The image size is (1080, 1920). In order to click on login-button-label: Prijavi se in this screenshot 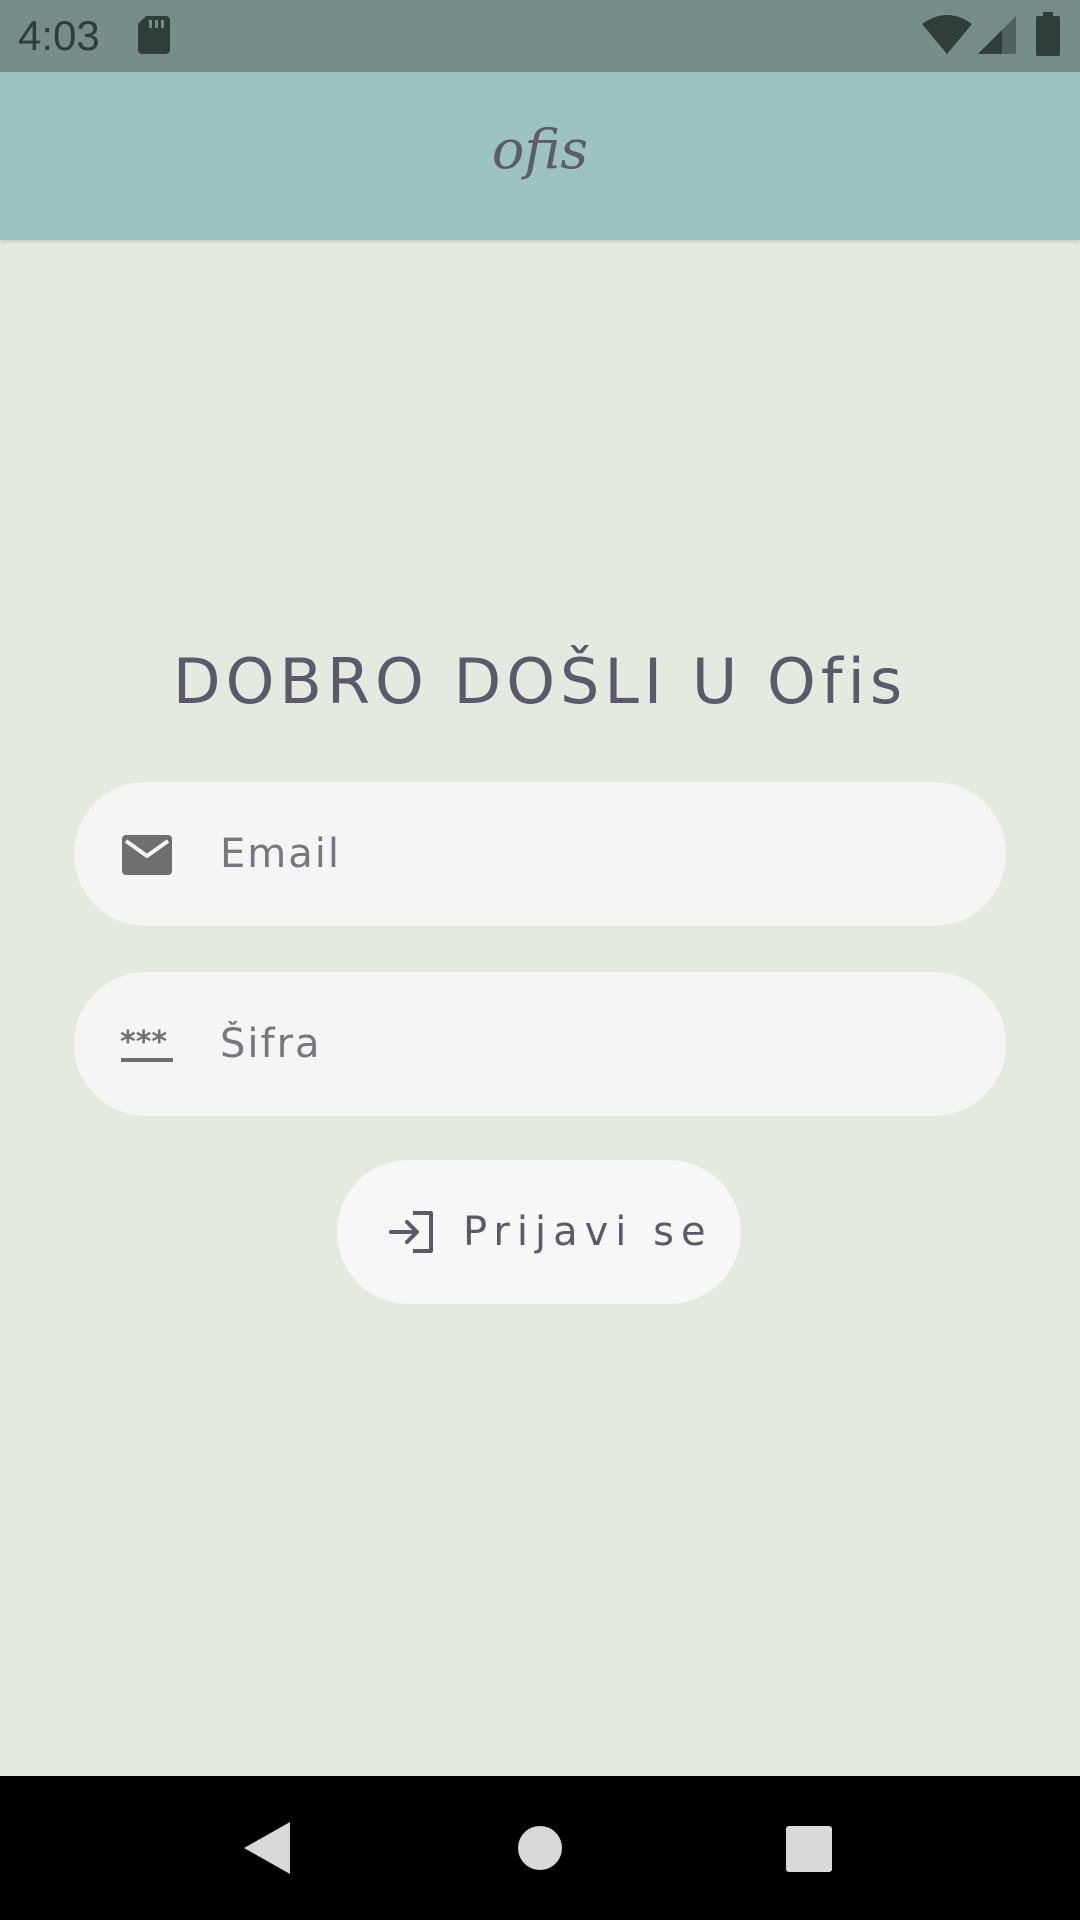, I will do `click(588, 1232)`.